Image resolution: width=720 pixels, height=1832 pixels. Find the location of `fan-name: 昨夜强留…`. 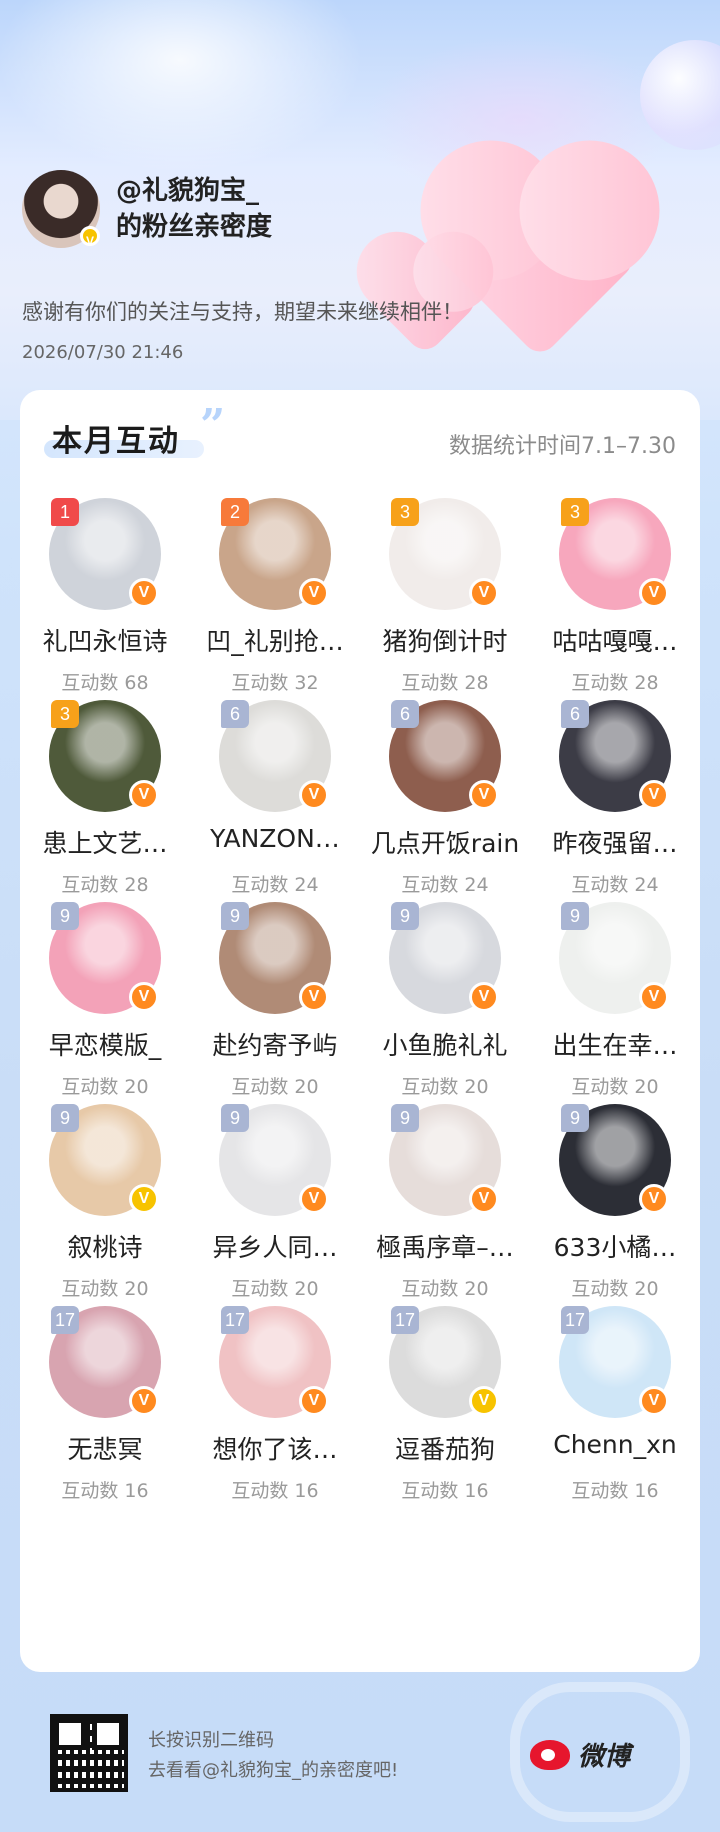

fan-name: 昨夜强留… is located at coordinates (615, 842).